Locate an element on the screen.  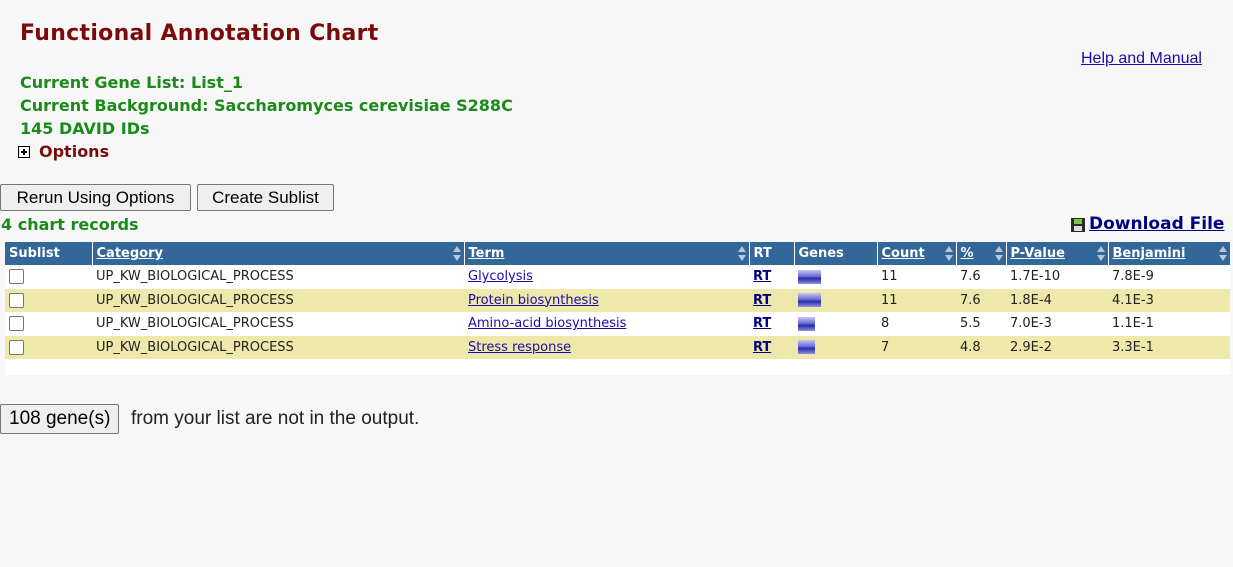
header-pvalue: P-Value is located at coordinates (1057, 253).